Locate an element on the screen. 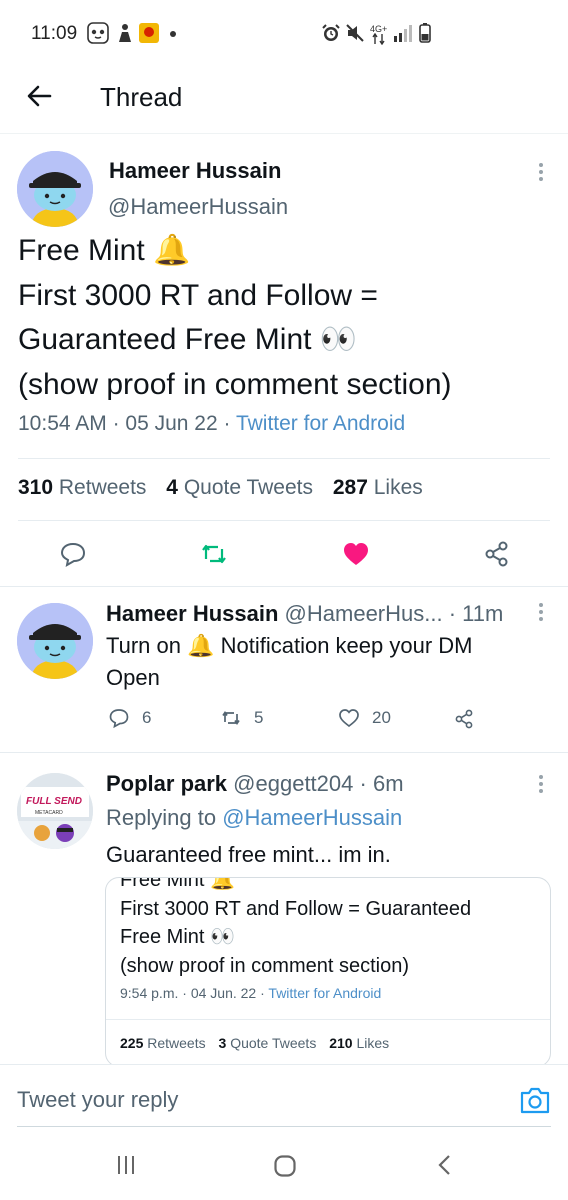 Image resolution: width=568 pixels, height=1200 pixels. avatar: FULL SEND METACARD is located at coordinates (55, 811).